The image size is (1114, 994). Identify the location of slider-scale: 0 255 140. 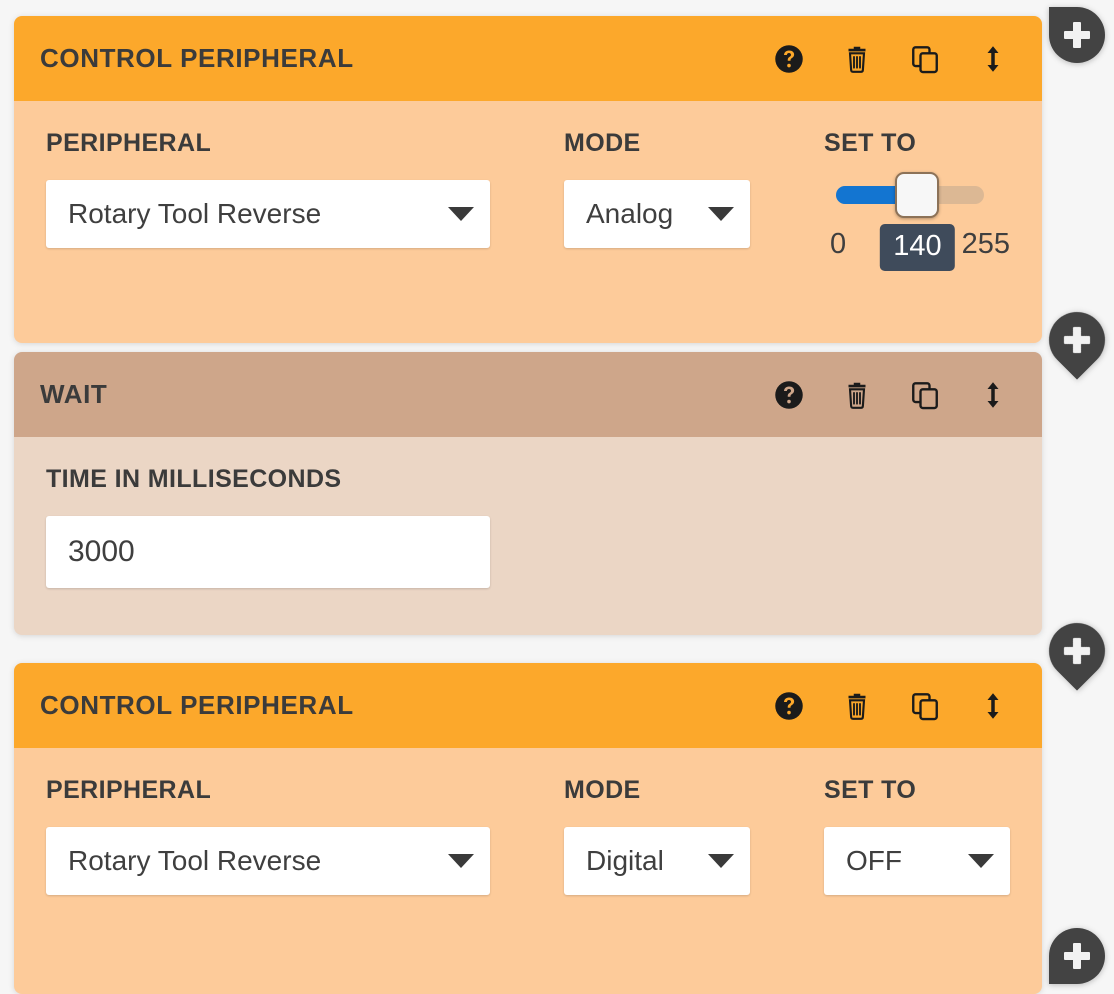
(917, 247).